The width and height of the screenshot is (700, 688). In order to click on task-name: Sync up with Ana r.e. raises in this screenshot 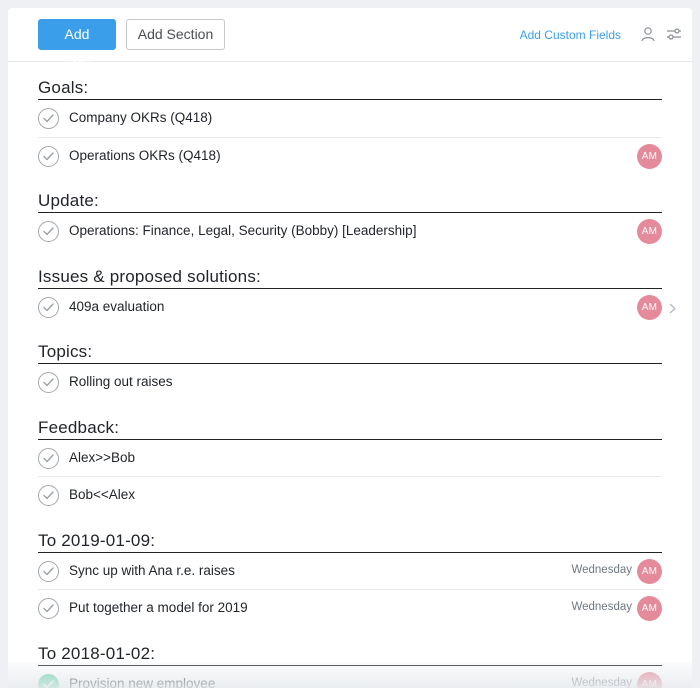, I will do `click(152, 570)`.